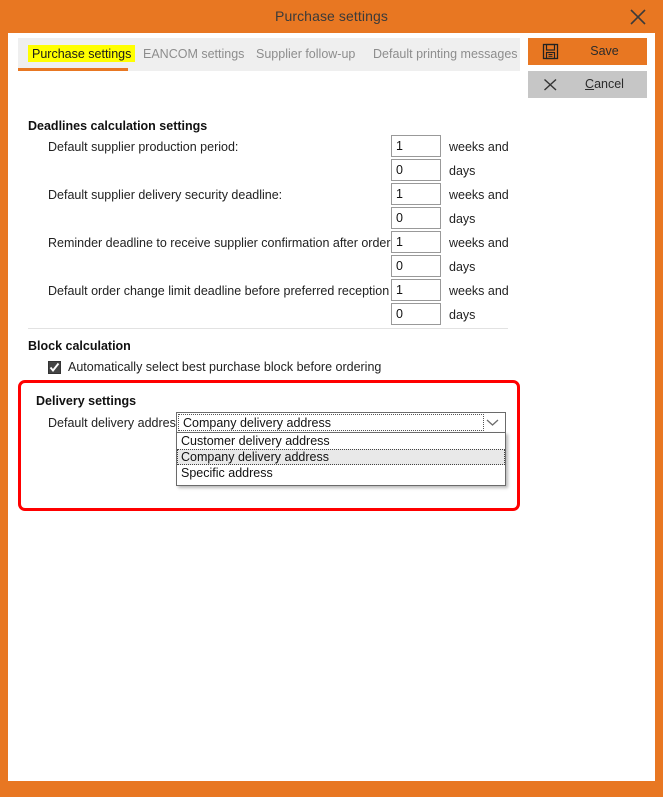 This screenshot has height=797, width=663. I want to click on tab-supplier-follow-up-label: Supplier follow-up, so click(306, 54).